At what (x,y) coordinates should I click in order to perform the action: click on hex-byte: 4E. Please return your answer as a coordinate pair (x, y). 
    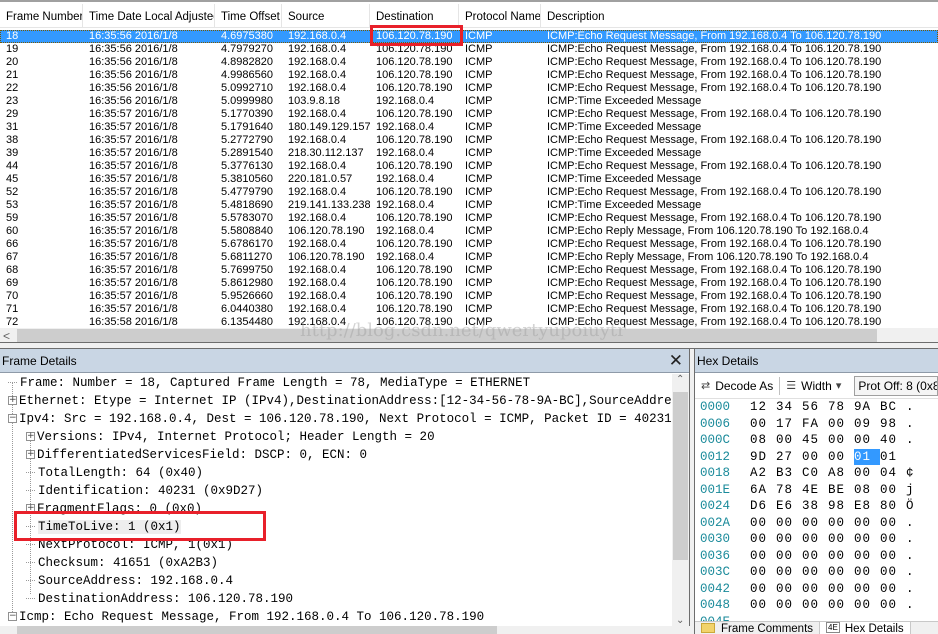
    Looking at the image, I should click on (815, 490).